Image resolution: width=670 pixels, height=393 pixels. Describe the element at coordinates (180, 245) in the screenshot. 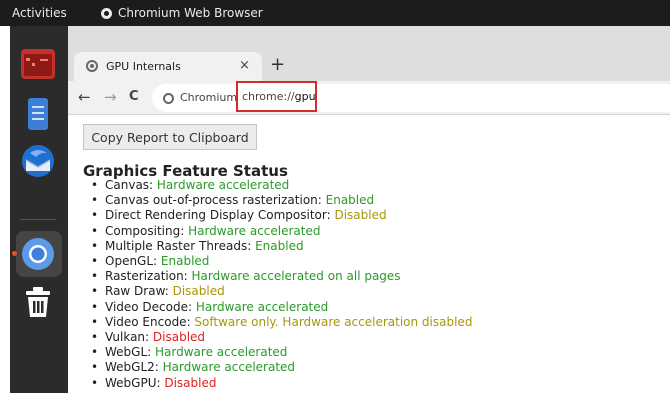

I see `feature-name: Multiple Raster Threads:` at that location.